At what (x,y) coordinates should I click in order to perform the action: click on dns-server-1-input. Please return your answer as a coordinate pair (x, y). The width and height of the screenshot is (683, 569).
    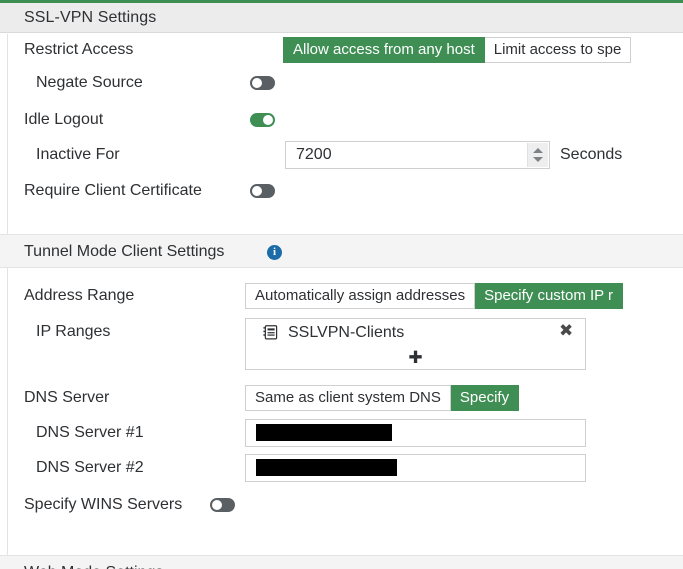
    Looking at the image, I should click on (415, 433).